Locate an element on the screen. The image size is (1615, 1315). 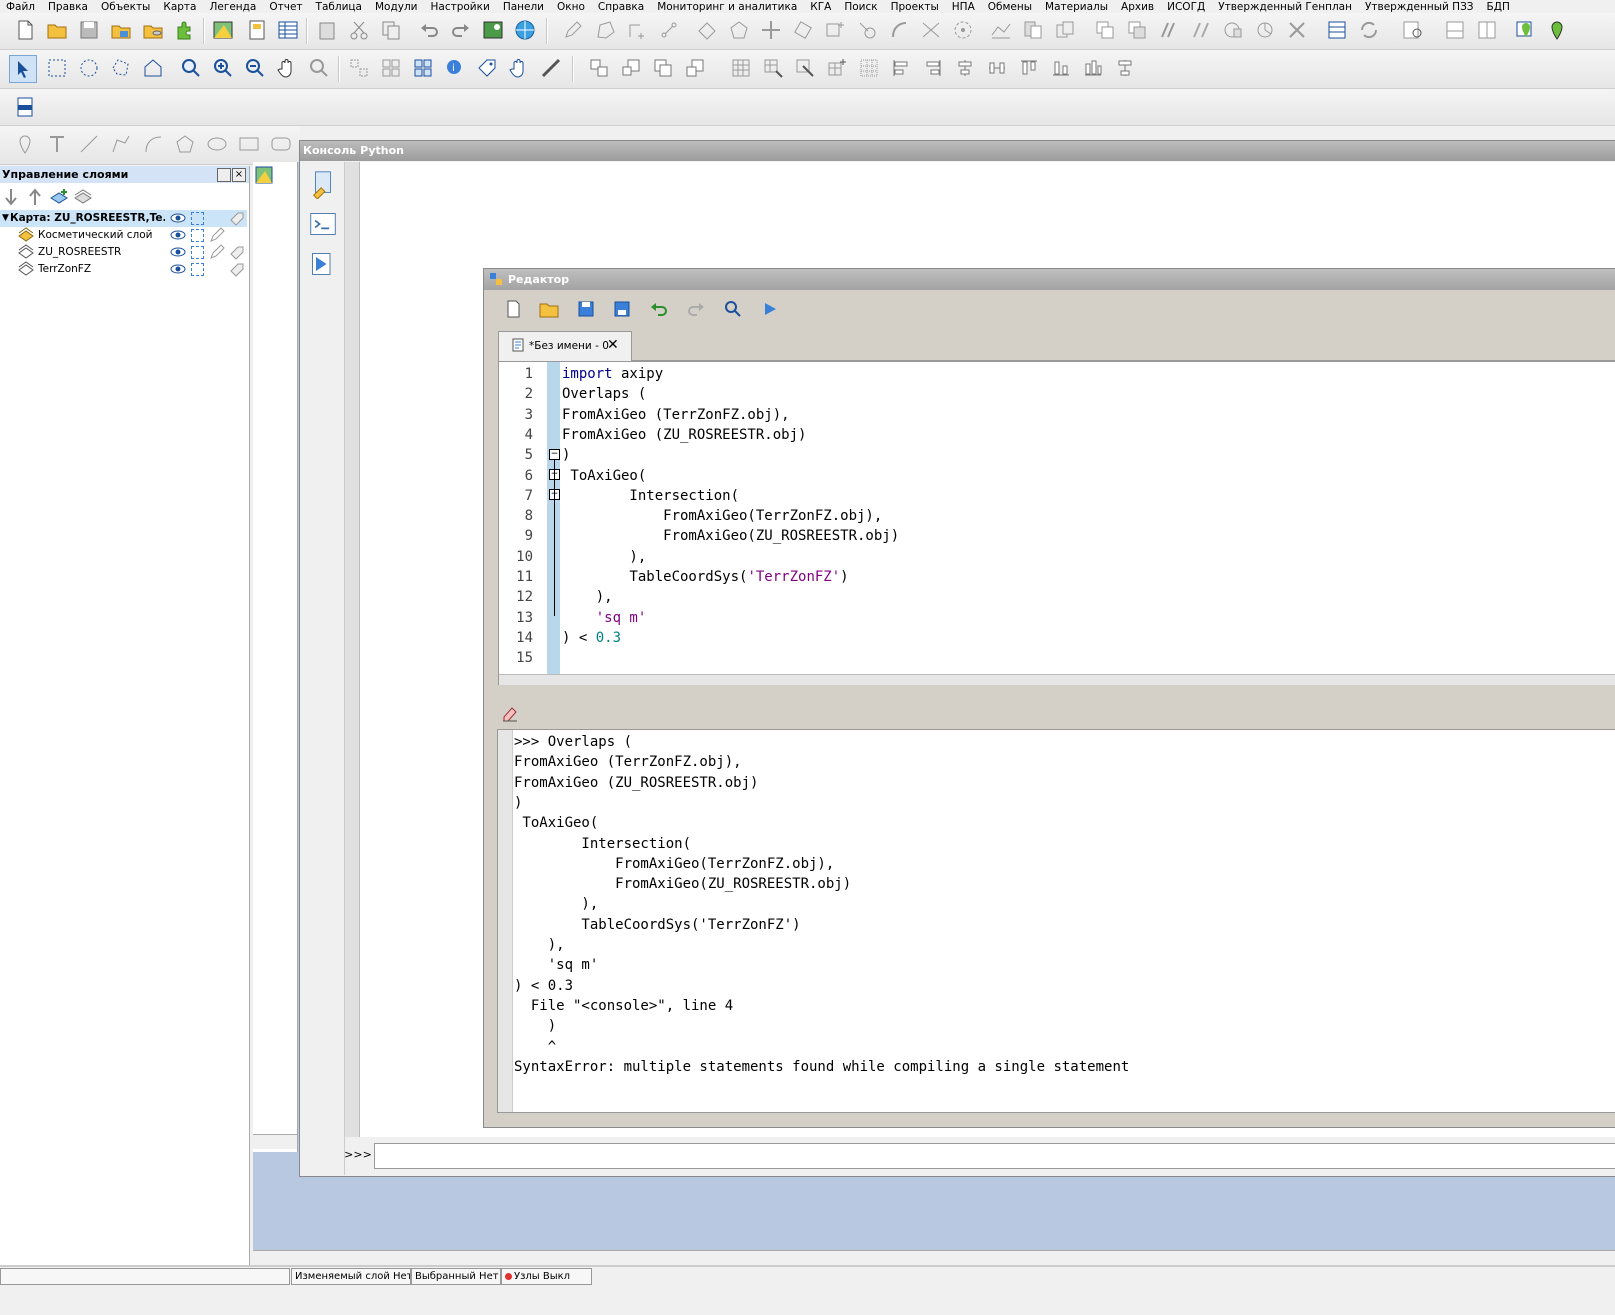
drag-hand-icon is located at coordinates (519, 68).